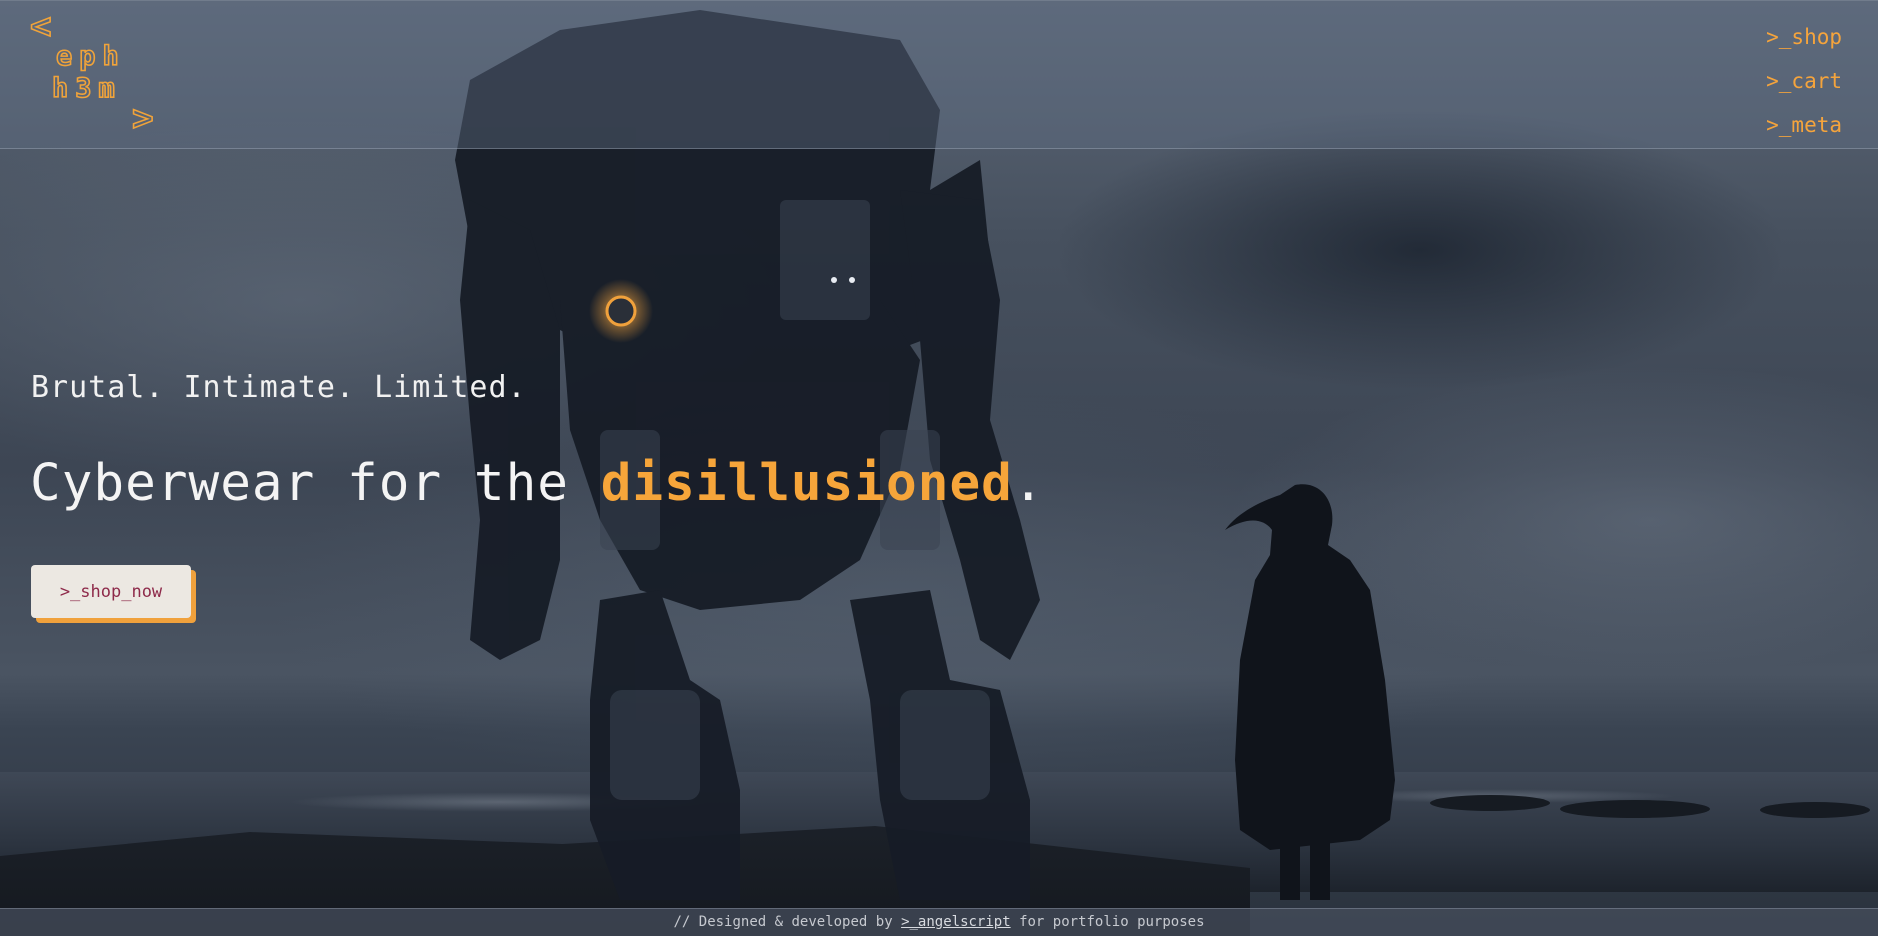 This screenshot has height=936, width=1878. What do you see at coordinates (787, 922) in the screenshot?
I see `footer-prefix: // Designed & developed by` at bounding box center [787, 922].